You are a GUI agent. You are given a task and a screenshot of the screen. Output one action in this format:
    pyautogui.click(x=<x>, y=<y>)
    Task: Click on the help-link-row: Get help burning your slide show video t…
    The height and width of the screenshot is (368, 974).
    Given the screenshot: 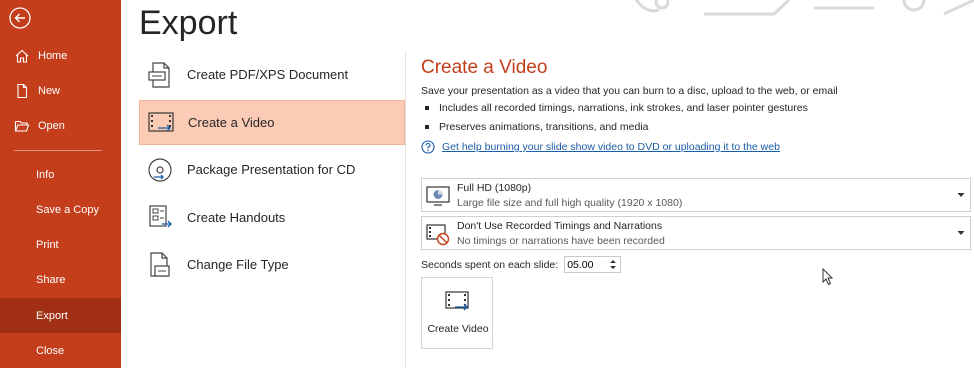 What is the action you would take?
    pyautogui.click(x=600, y=147)
    